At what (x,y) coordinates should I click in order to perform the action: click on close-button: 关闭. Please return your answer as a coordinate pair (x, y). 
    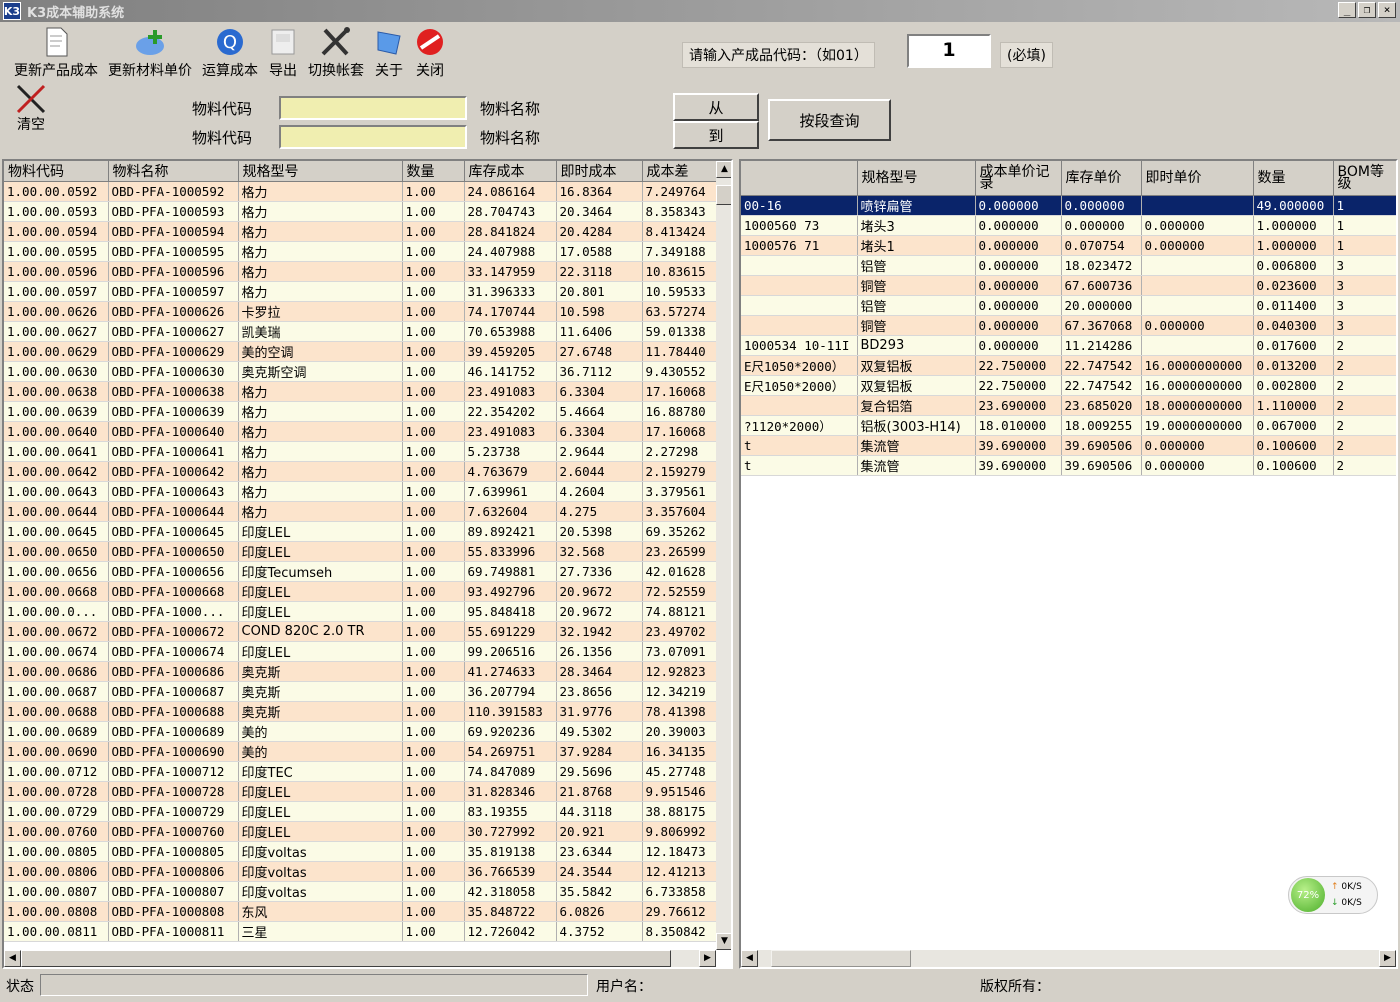
    Looking at the image, I should click on (430, 53).